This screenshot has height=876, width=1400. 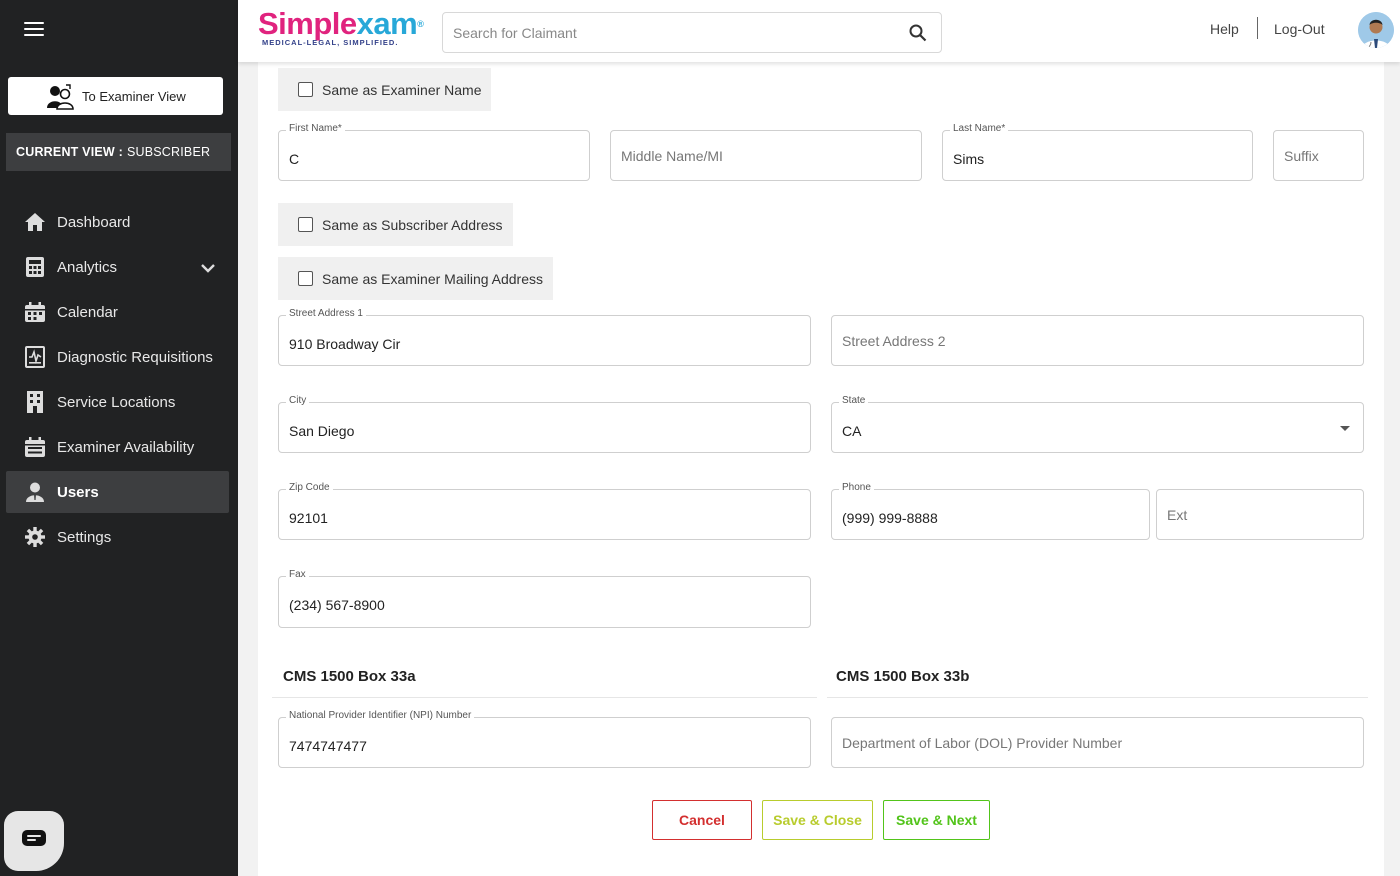 I want to click on phone-field: Phone (999) 999-8888, so click(x=990, y=511).